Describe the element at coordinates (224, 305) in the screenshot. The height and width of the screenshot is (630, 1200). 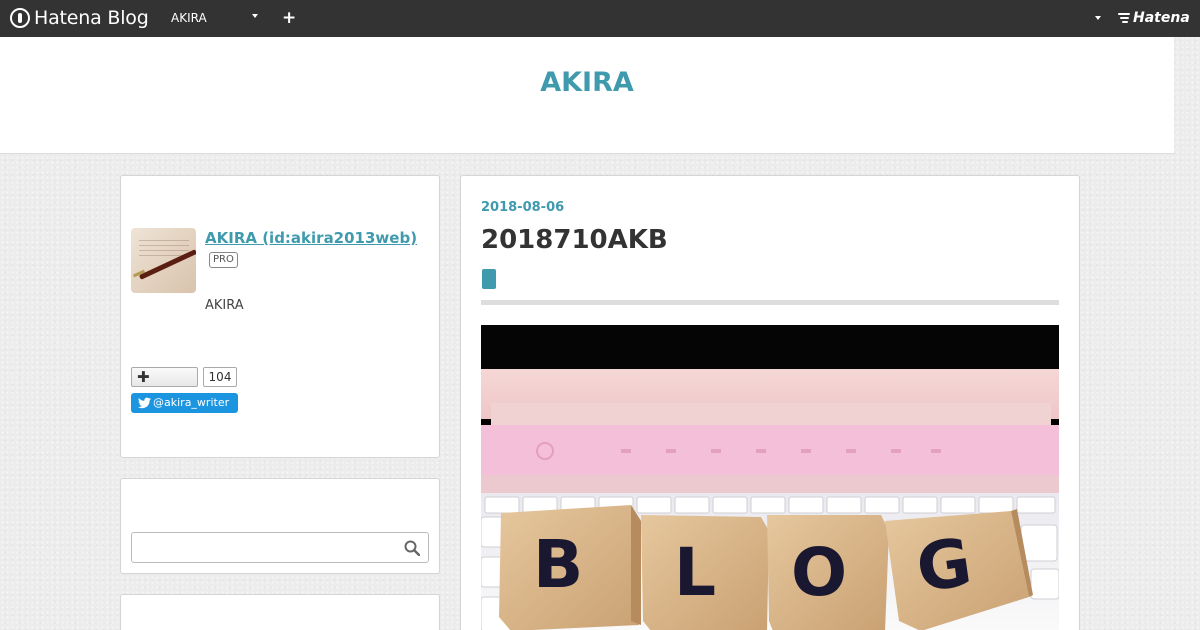
I see `profile-description: AKIRA` at that location.